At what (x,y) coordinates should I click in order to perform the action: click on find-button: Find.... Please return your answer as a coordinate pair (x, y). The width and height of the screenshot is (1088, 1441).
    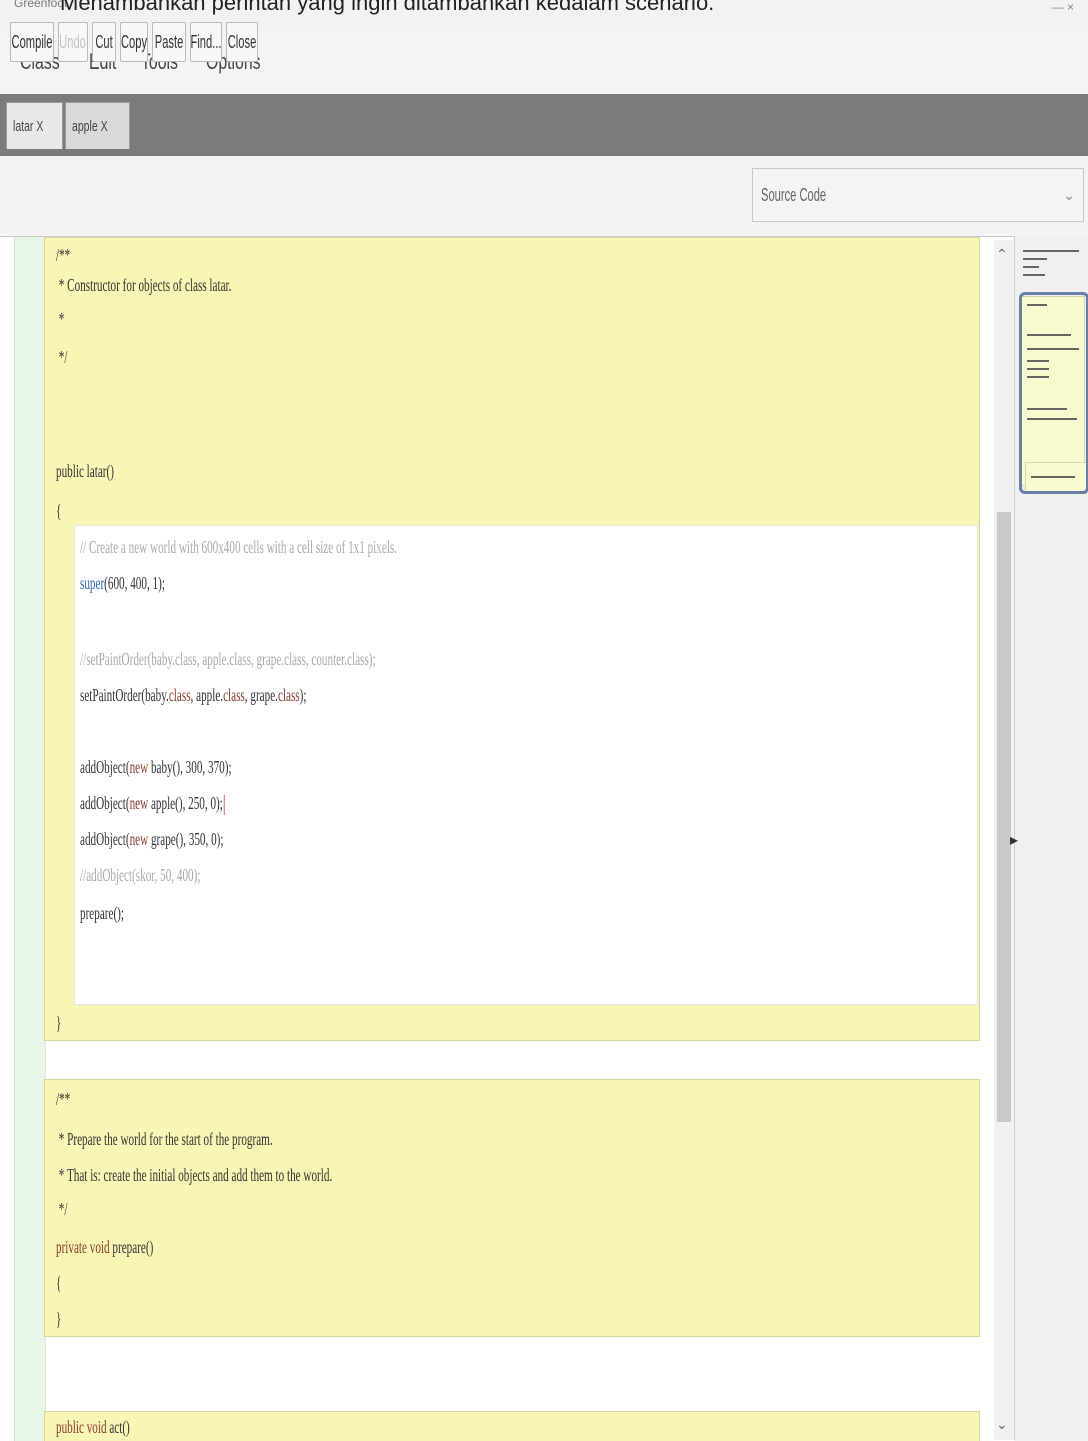
    Looking at the image, I should click on (206, 42).